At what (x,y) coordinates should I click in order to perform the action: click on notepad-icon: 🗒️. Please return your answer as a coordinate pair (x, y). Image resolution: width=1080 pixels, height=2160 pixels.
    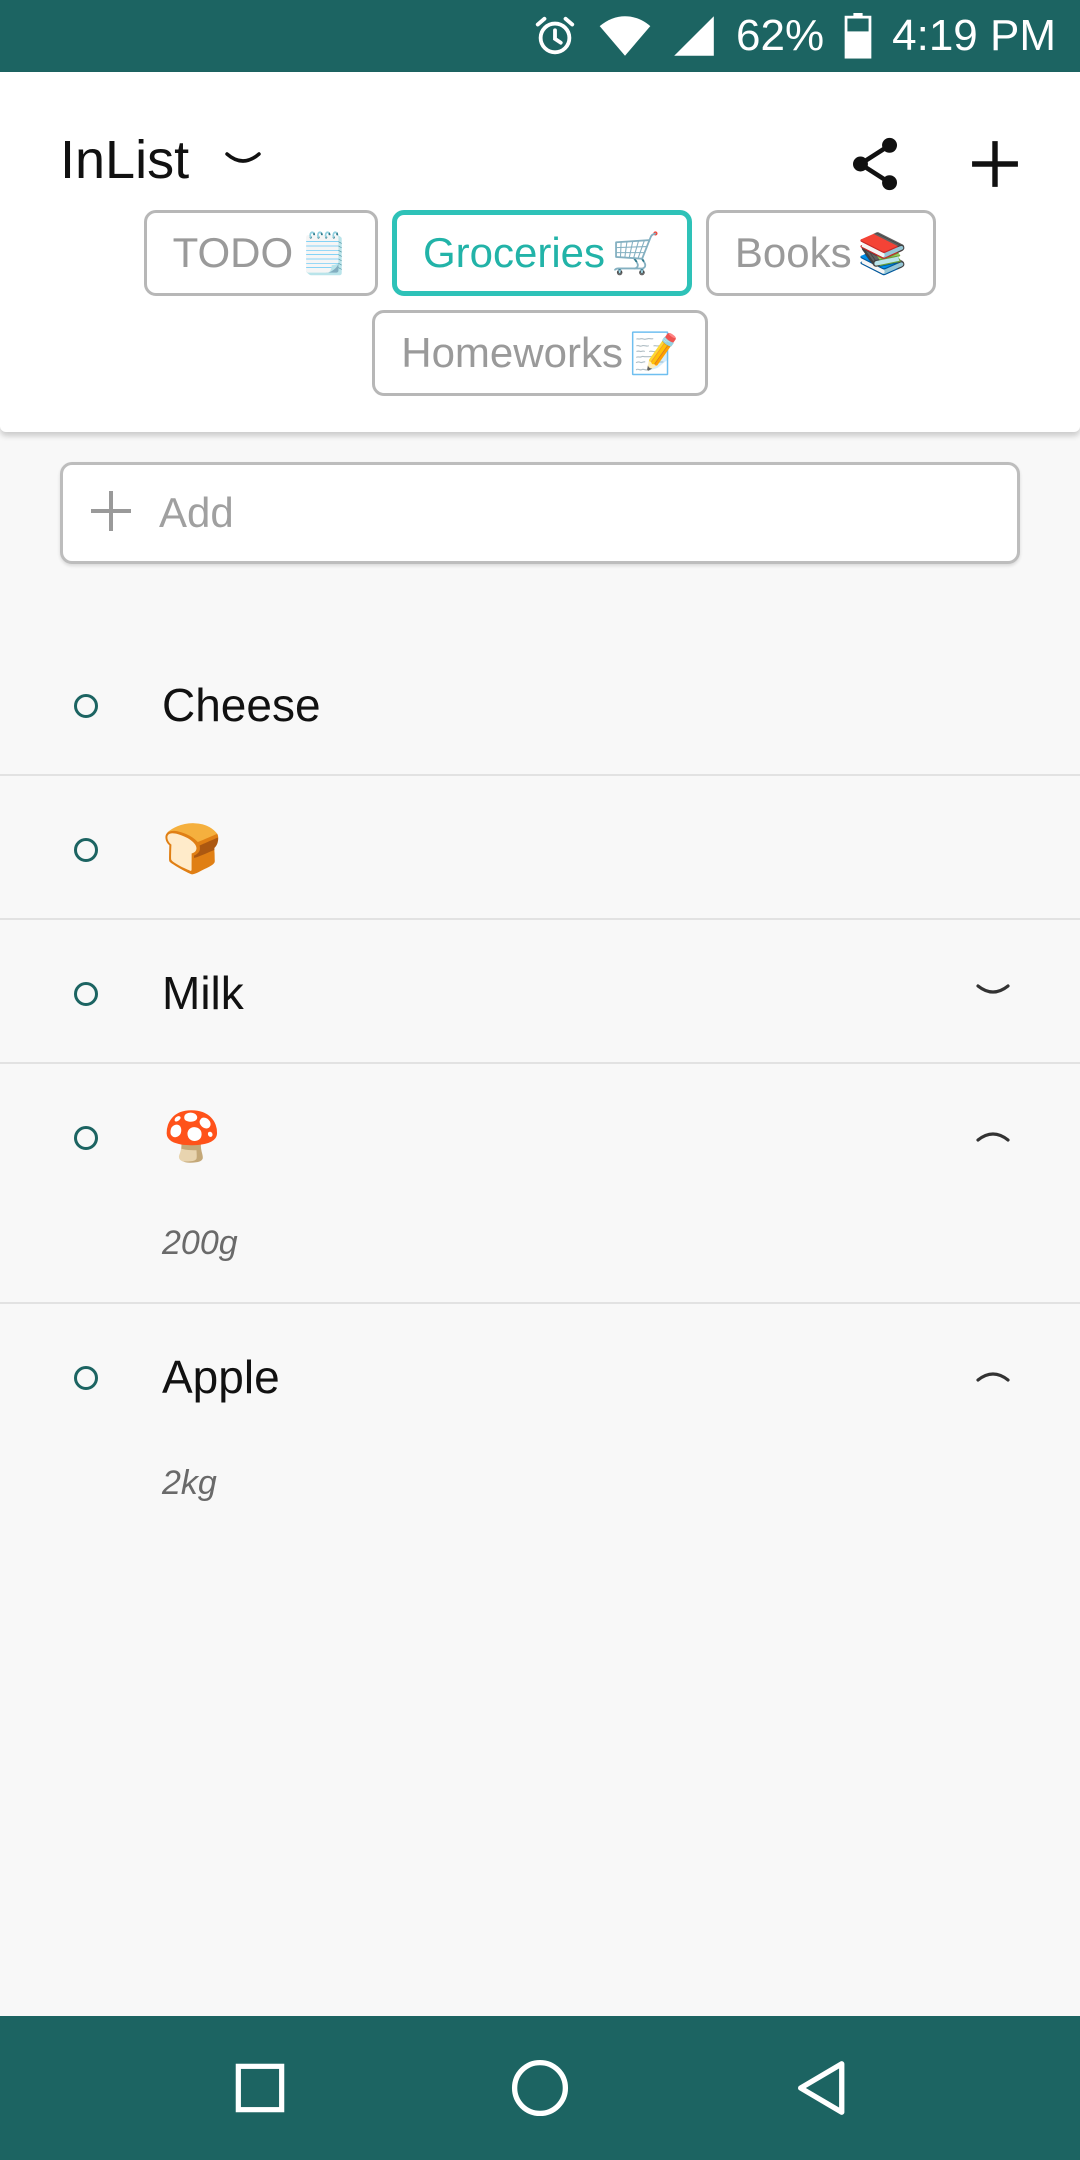
    Looking at the image, I should click on (324, 253).